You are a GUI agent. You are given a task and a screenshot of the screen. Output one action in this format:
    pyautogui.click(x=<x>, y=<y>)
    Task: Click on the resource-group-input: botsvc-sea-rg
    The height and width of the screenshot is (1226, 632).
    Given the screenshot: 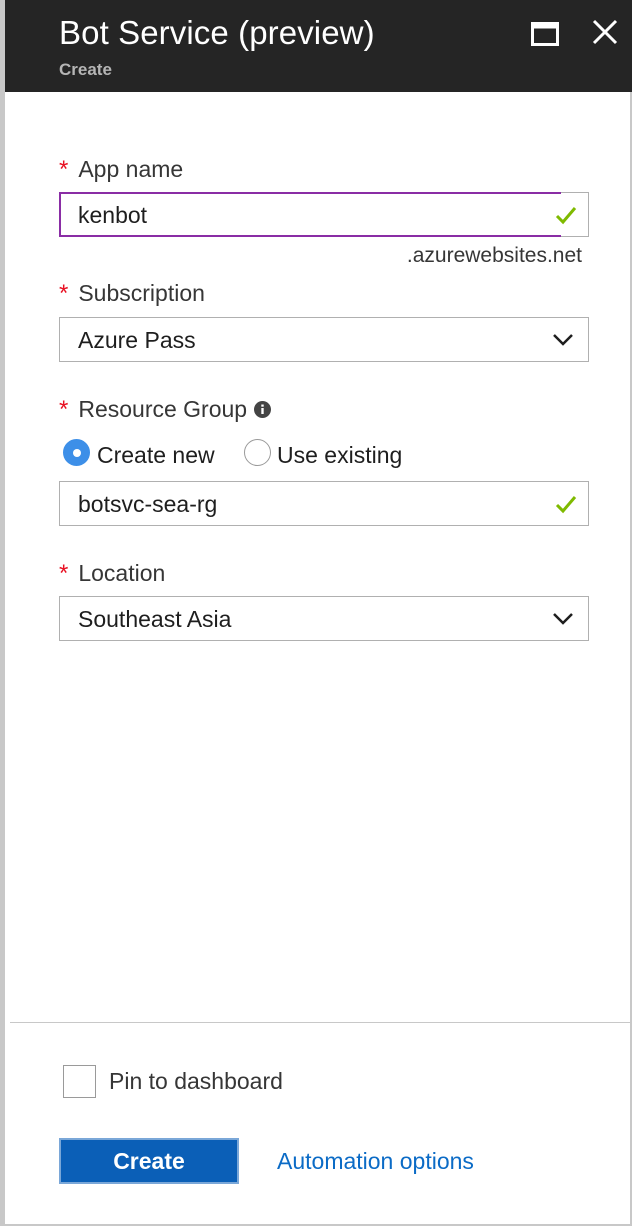 What is the action you would take?
    pyautogui.click(x=324, y=503)
    